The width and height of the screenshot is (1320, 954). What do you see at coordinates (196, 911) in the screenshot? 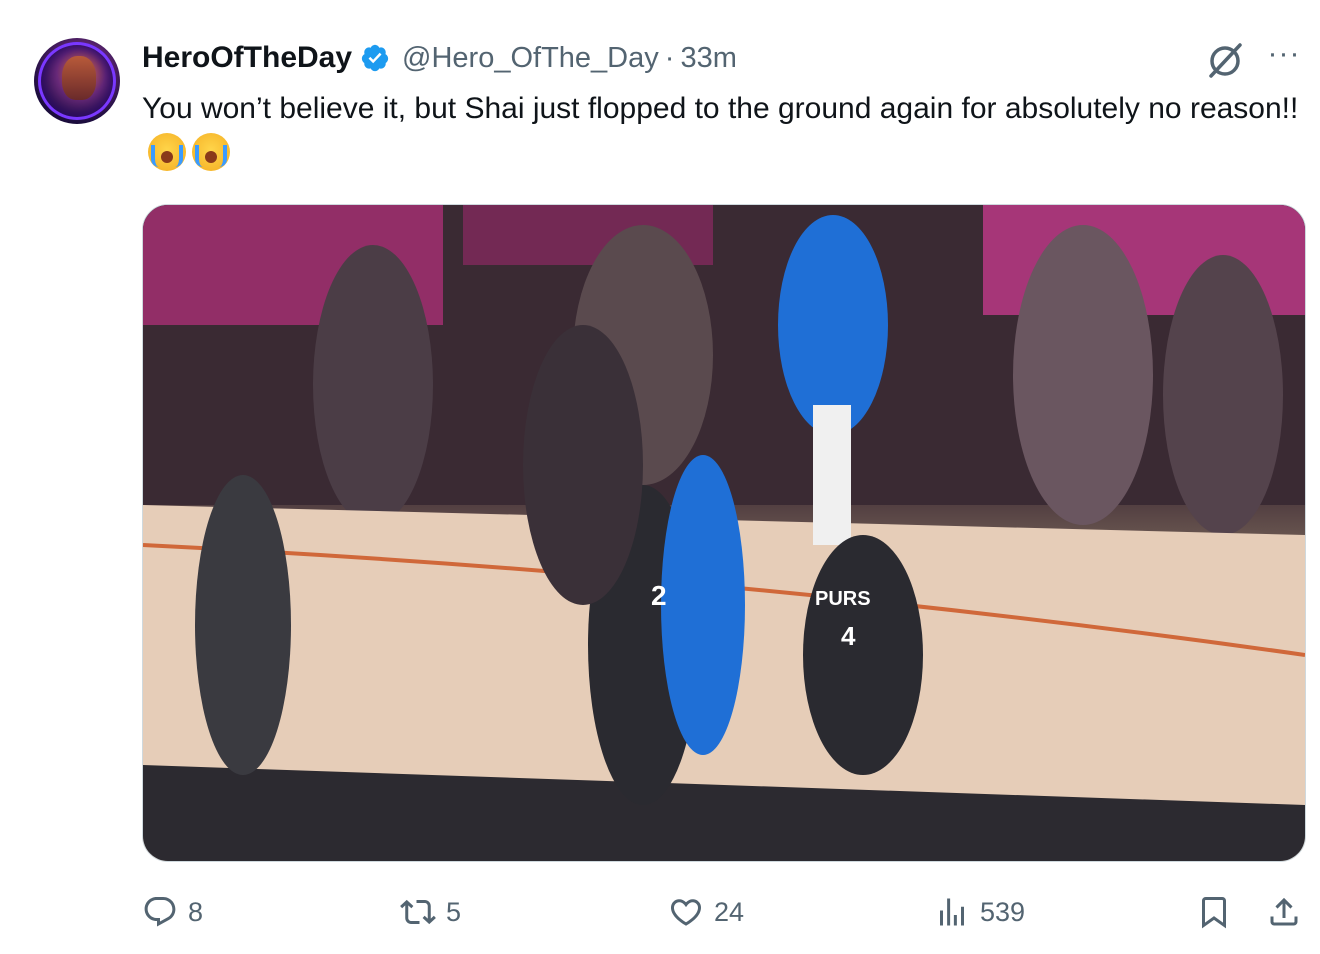
I see `reply-count: 8` at bounding box center [196, 911].